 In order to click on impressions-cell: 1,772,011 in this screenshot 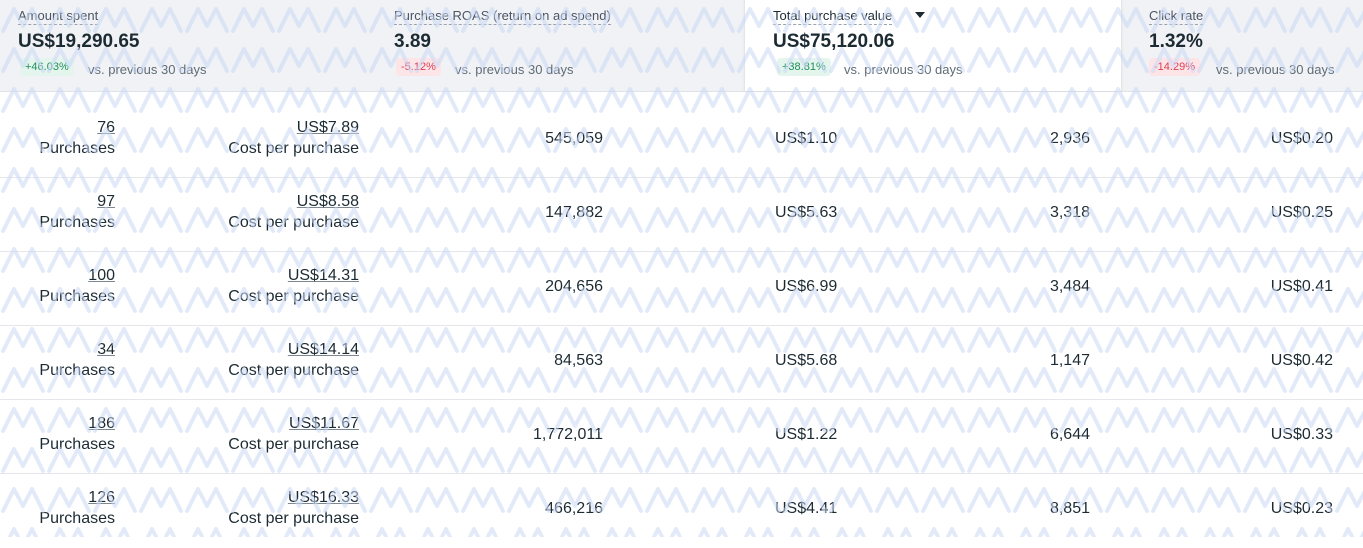, I will do `click(568, 434)`.